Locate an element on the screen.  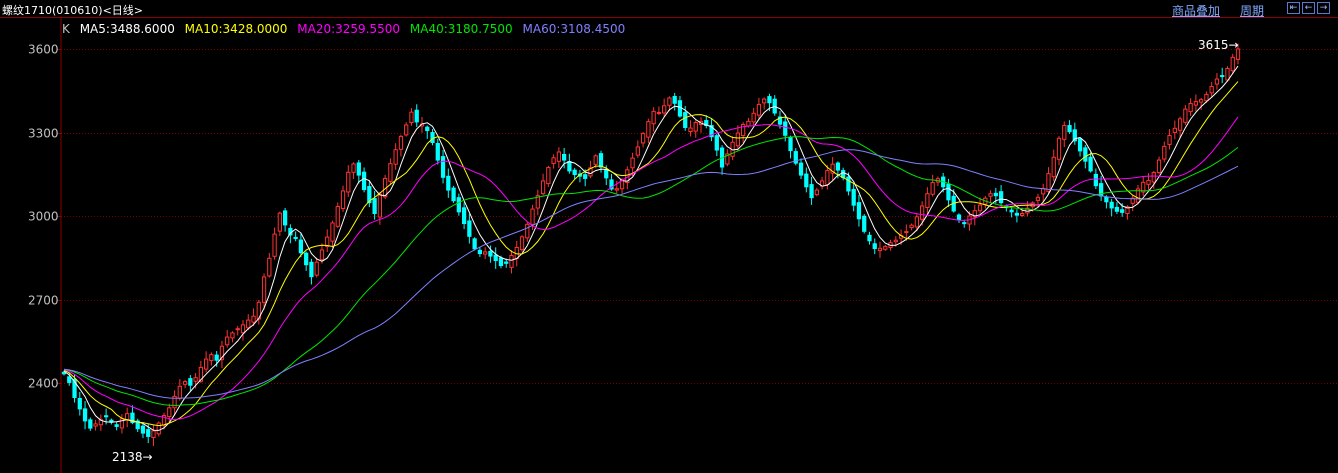
y-tick-label: 3000 is located at coordinates (43, 217).